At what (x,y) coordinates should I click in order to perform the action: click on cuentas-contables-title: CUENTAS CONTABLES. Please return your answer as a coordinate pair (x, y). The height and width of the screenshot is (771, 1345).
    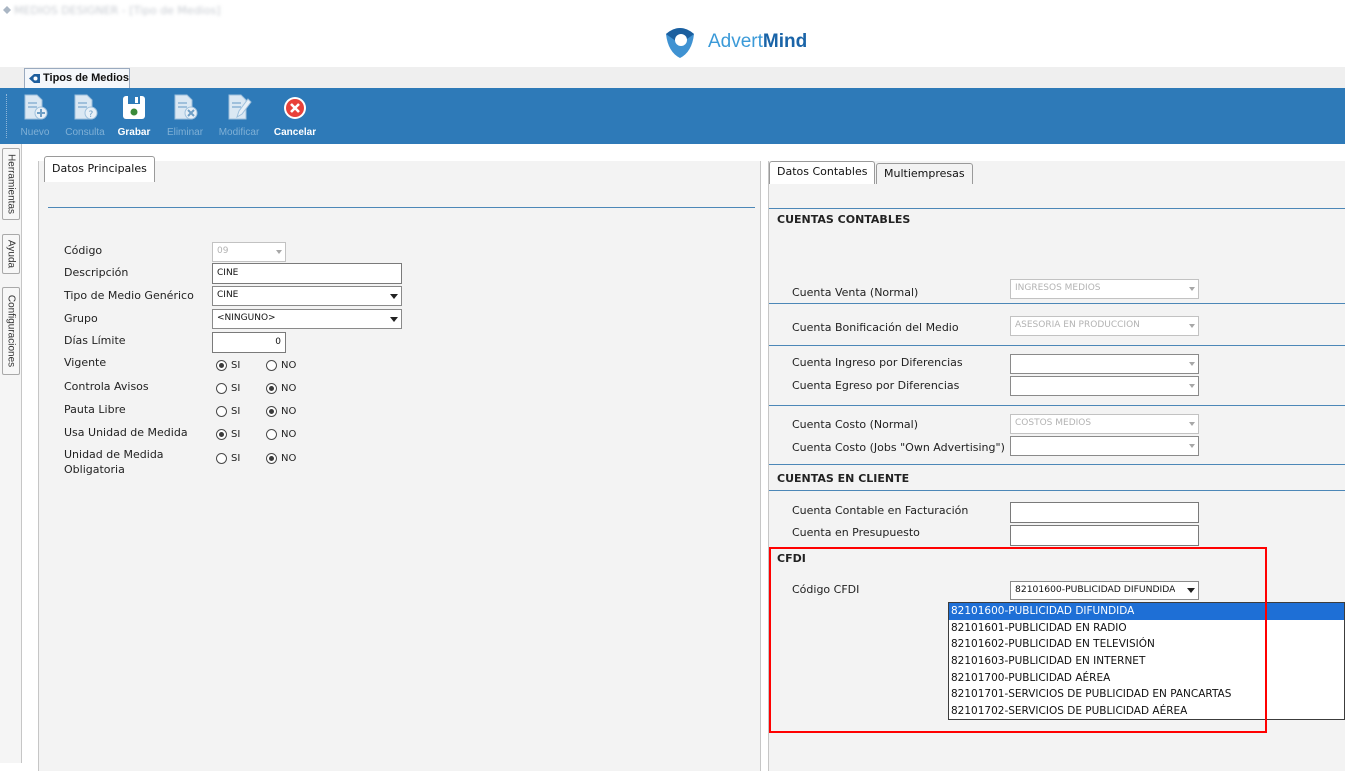
    Looking at the image, I should click on (844, 219).